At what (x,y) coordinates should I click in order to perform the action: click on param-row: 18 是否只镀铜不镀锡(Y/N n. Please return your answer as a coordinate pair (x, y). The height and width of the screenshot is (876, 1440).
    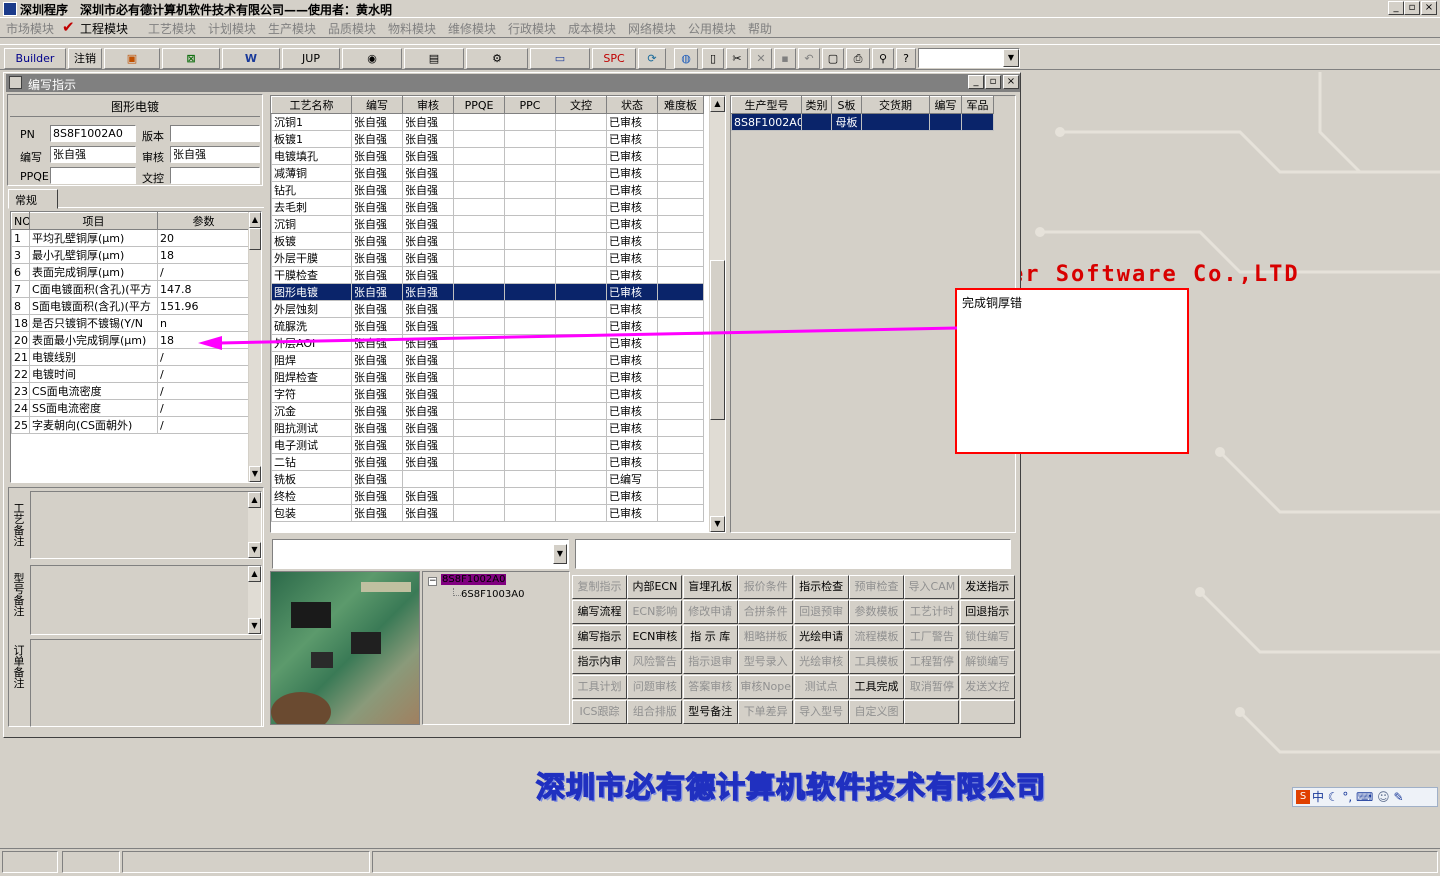
    Looking at the image, I should click on (130, 323).